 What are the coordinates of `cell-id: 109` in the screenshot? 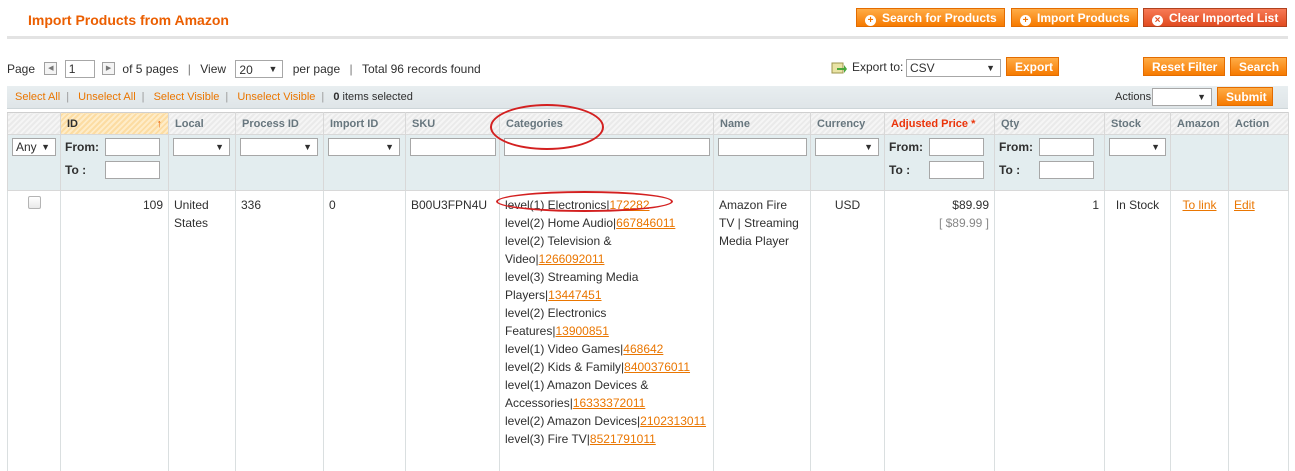 It's located at (115, 331).